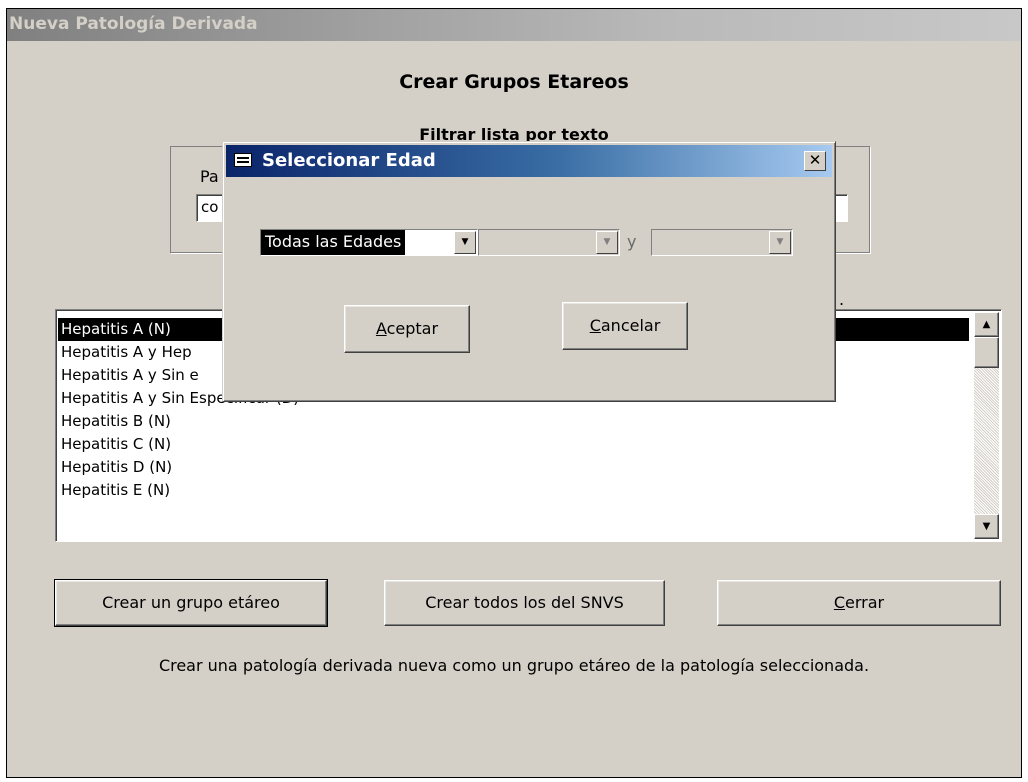  I want to click on scroll-up-arrow-icon: ▲, so click(986, 324).